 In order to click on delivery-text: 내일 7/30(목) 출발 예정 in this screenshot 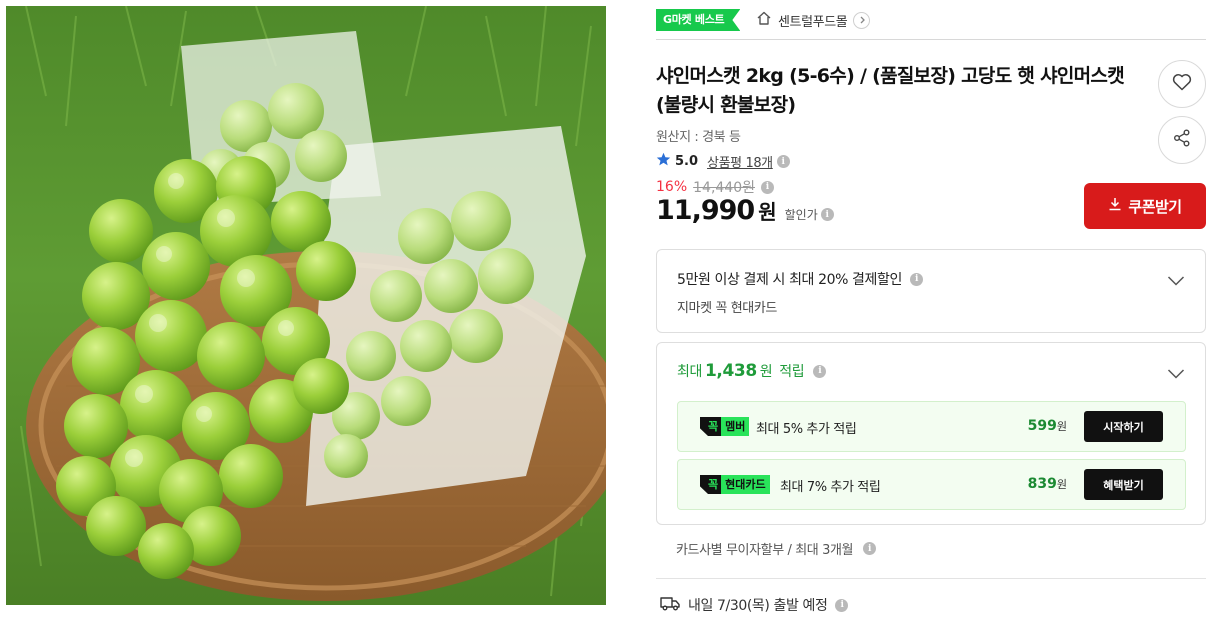, I will do `click(758, 606)`.